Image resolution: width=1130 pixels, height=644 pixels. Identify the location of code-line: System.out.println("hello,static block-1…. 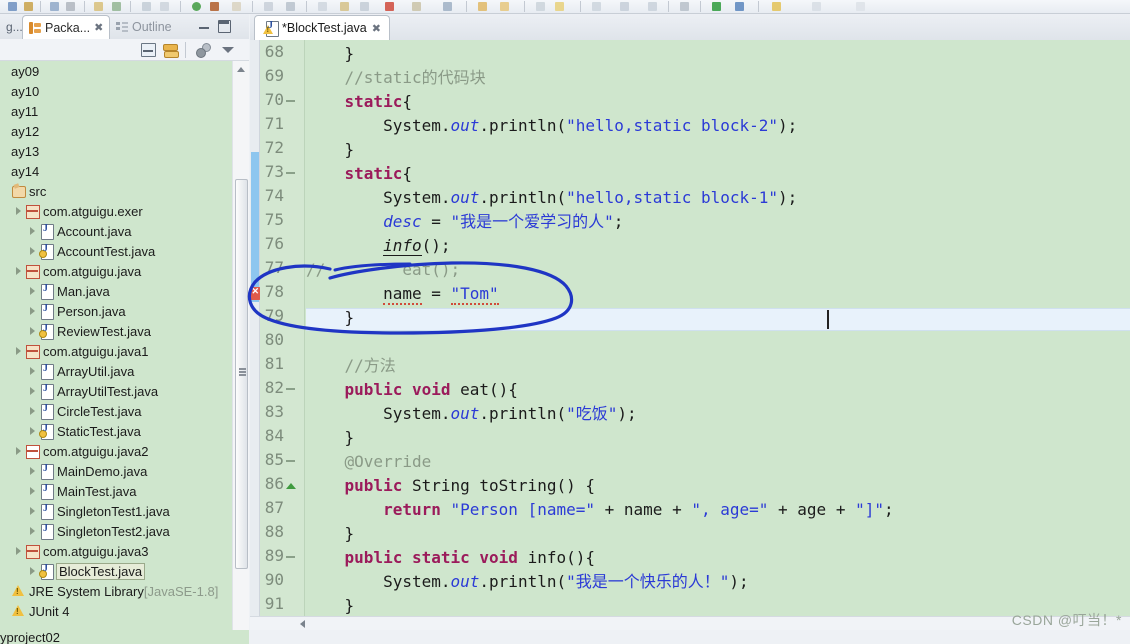
(718, 198).